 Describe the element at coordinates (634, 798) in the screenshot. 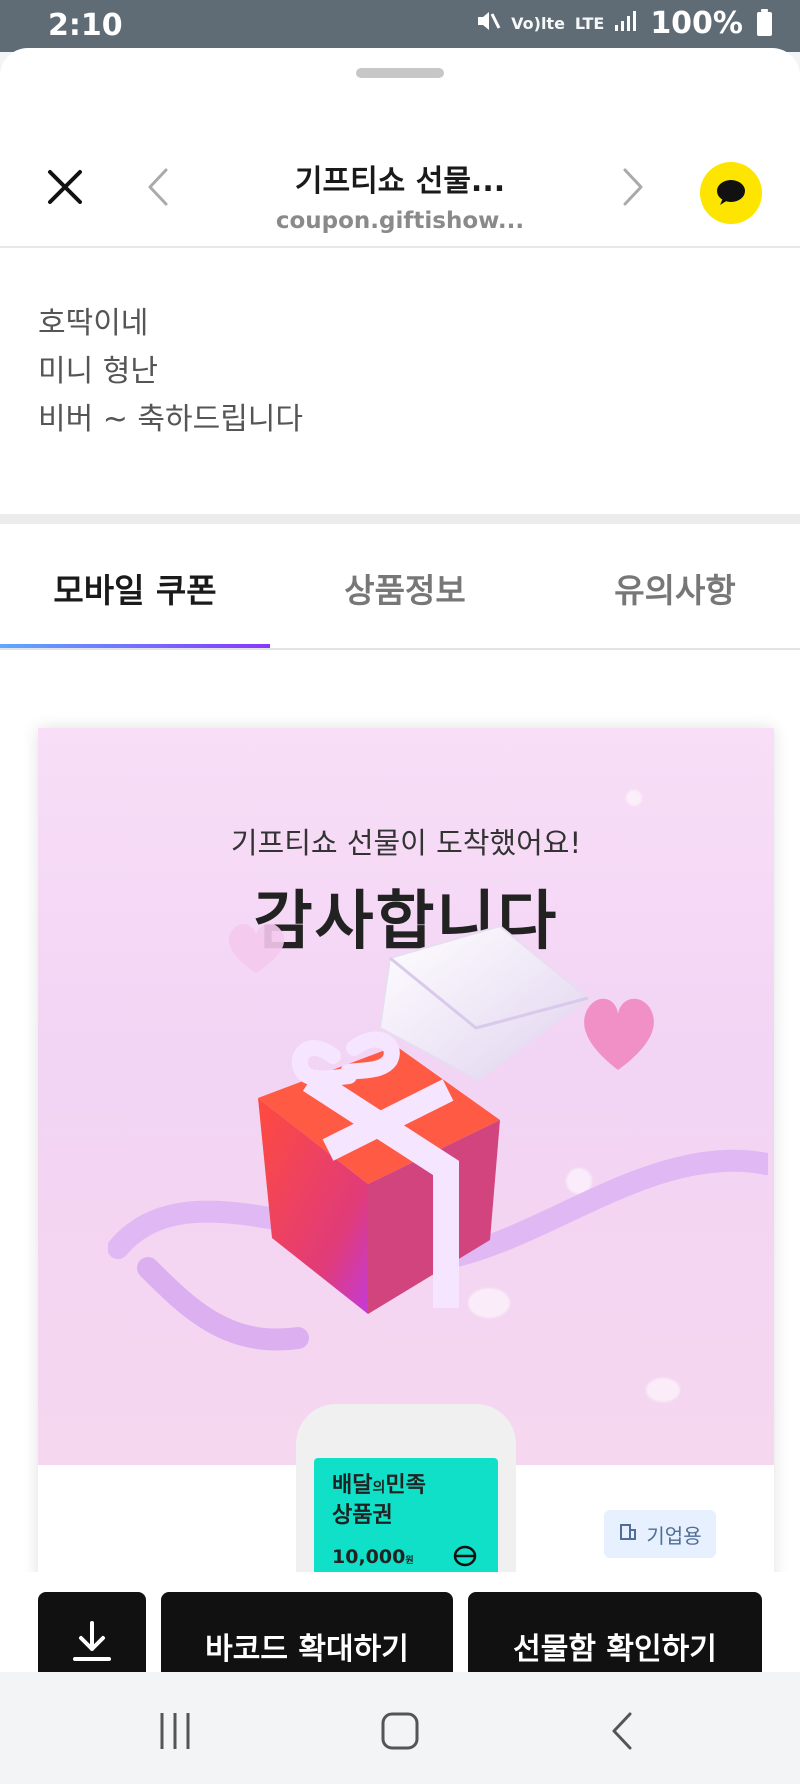

I see `sparkle-dot` at that location.